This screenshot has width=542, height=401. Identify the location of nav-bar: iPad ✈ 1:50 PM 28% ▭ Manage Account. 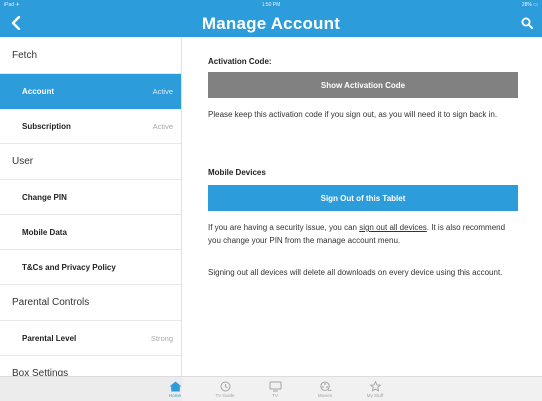
(271, 18).